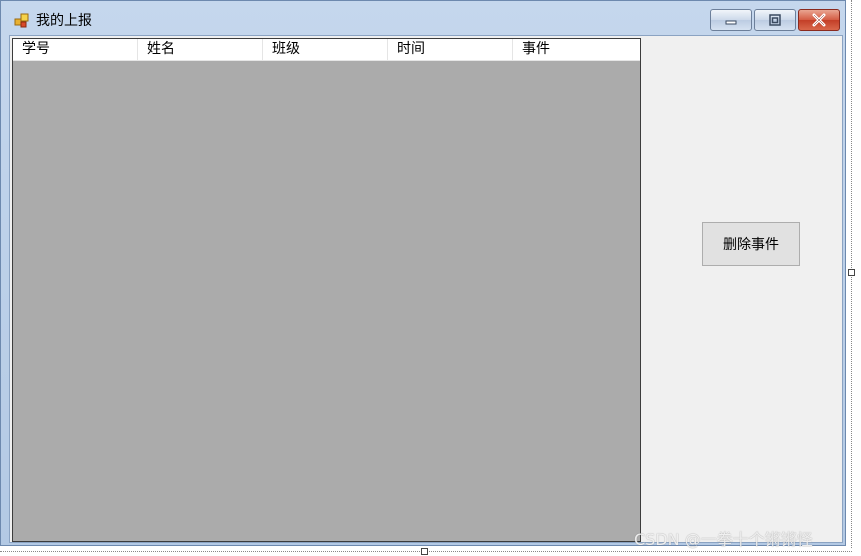  What do you see at coordinates (21, 20) in the screenshot?
I see `app-icon` at bounding box center [21, 20].